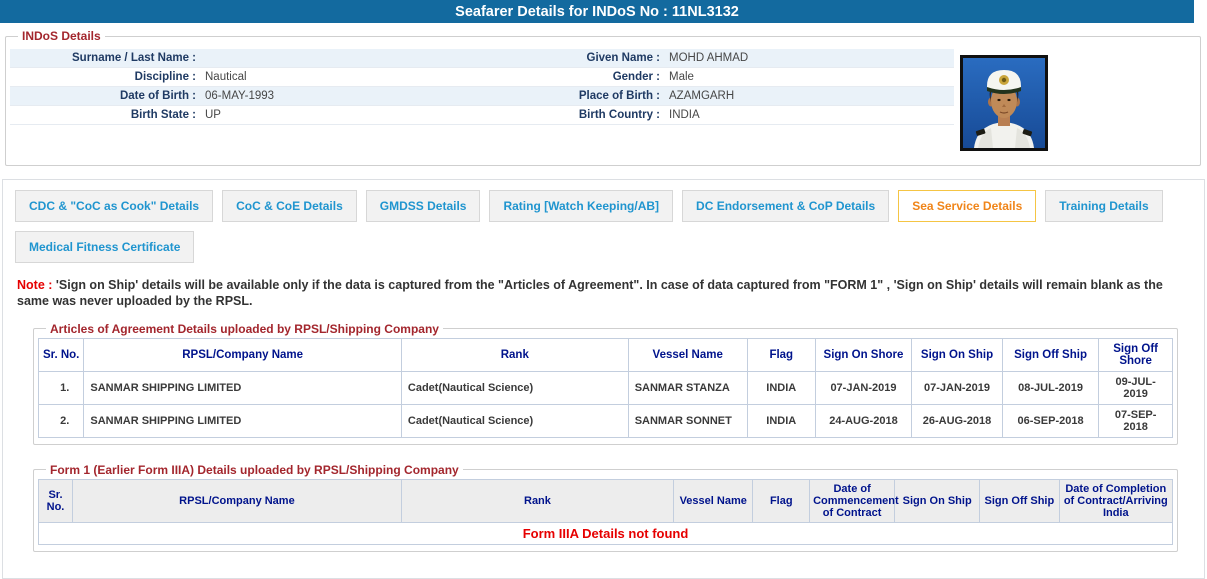 The image size is (1207, 579). I want to click on tab-cdc-coc-as-cook: CDC & "CoC as Cook" Details, so click(114, 206).